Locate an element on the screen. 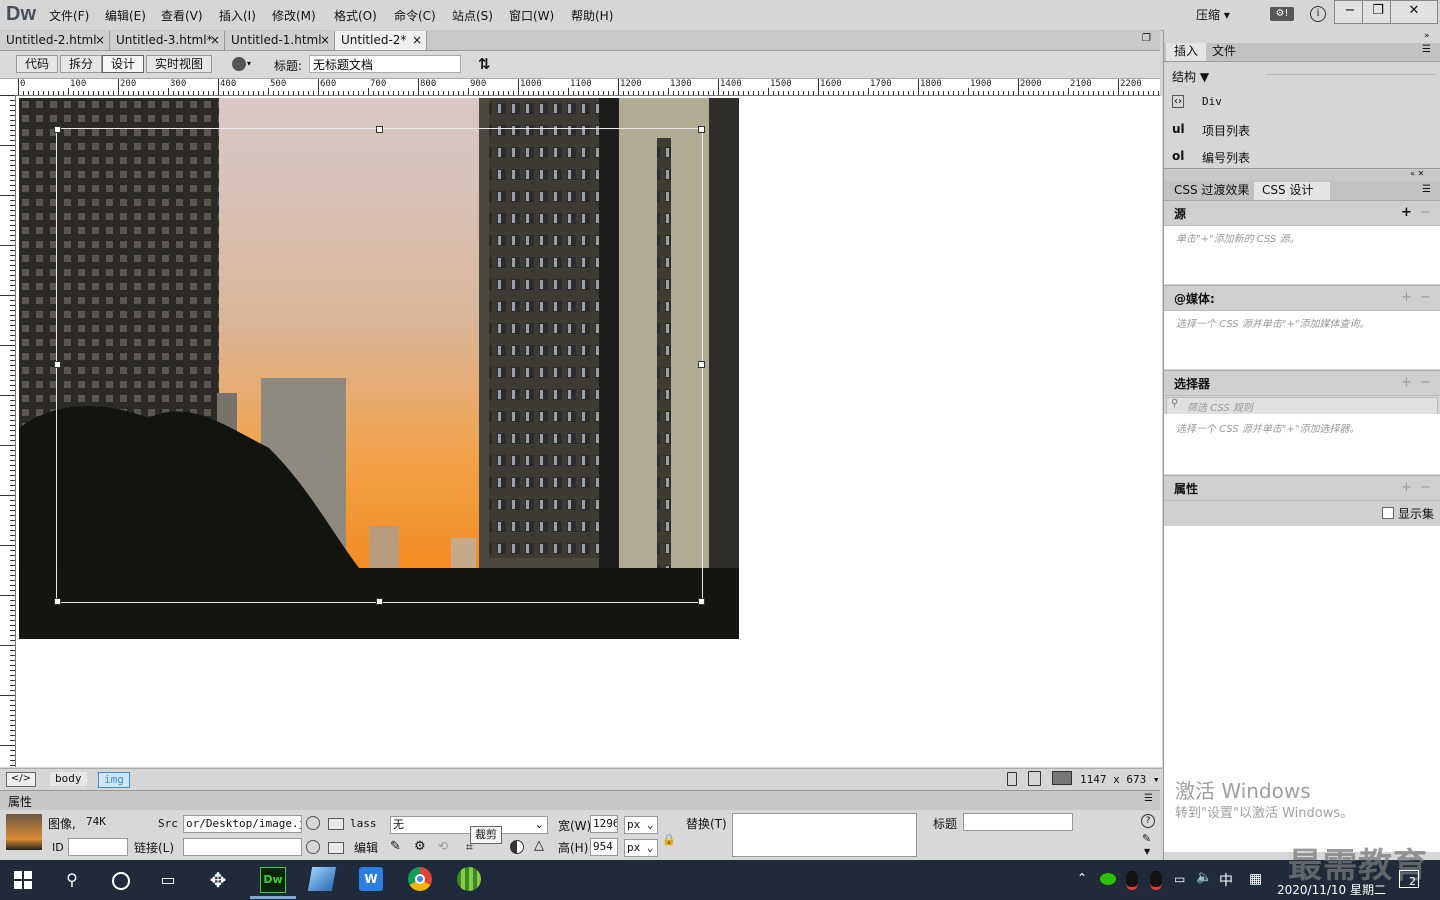 The height and width of the screenshot is (900, 1440). compress-dropdown: 压缩 ▾ is located at coordinates (1213, 14).